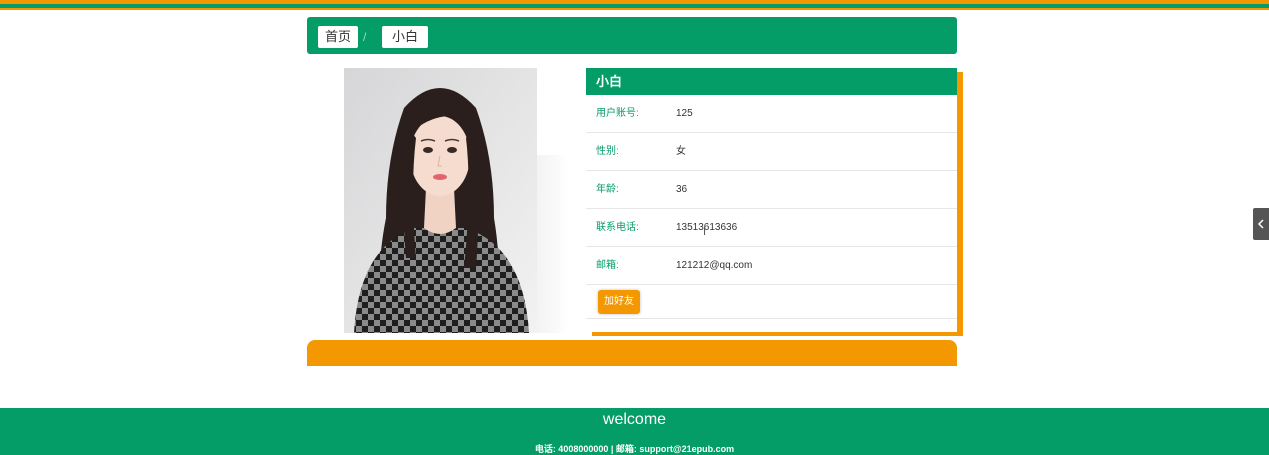 This screenshot has width=1269, height=455. I want to click on text-cursor-icon: I, so click(705, 232).